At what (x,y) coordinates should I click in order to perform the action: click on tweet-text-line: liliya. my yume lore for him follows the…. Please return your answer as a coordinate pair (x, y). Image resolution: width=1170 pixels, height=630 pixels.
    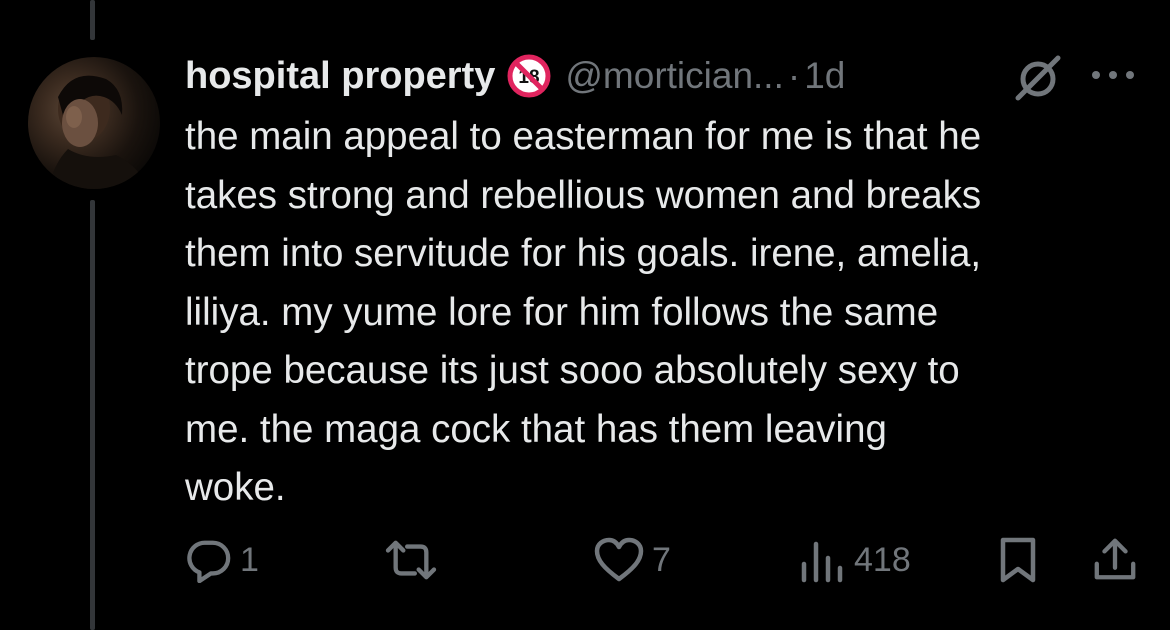
    Looking at the image, I should click on (562, 312).